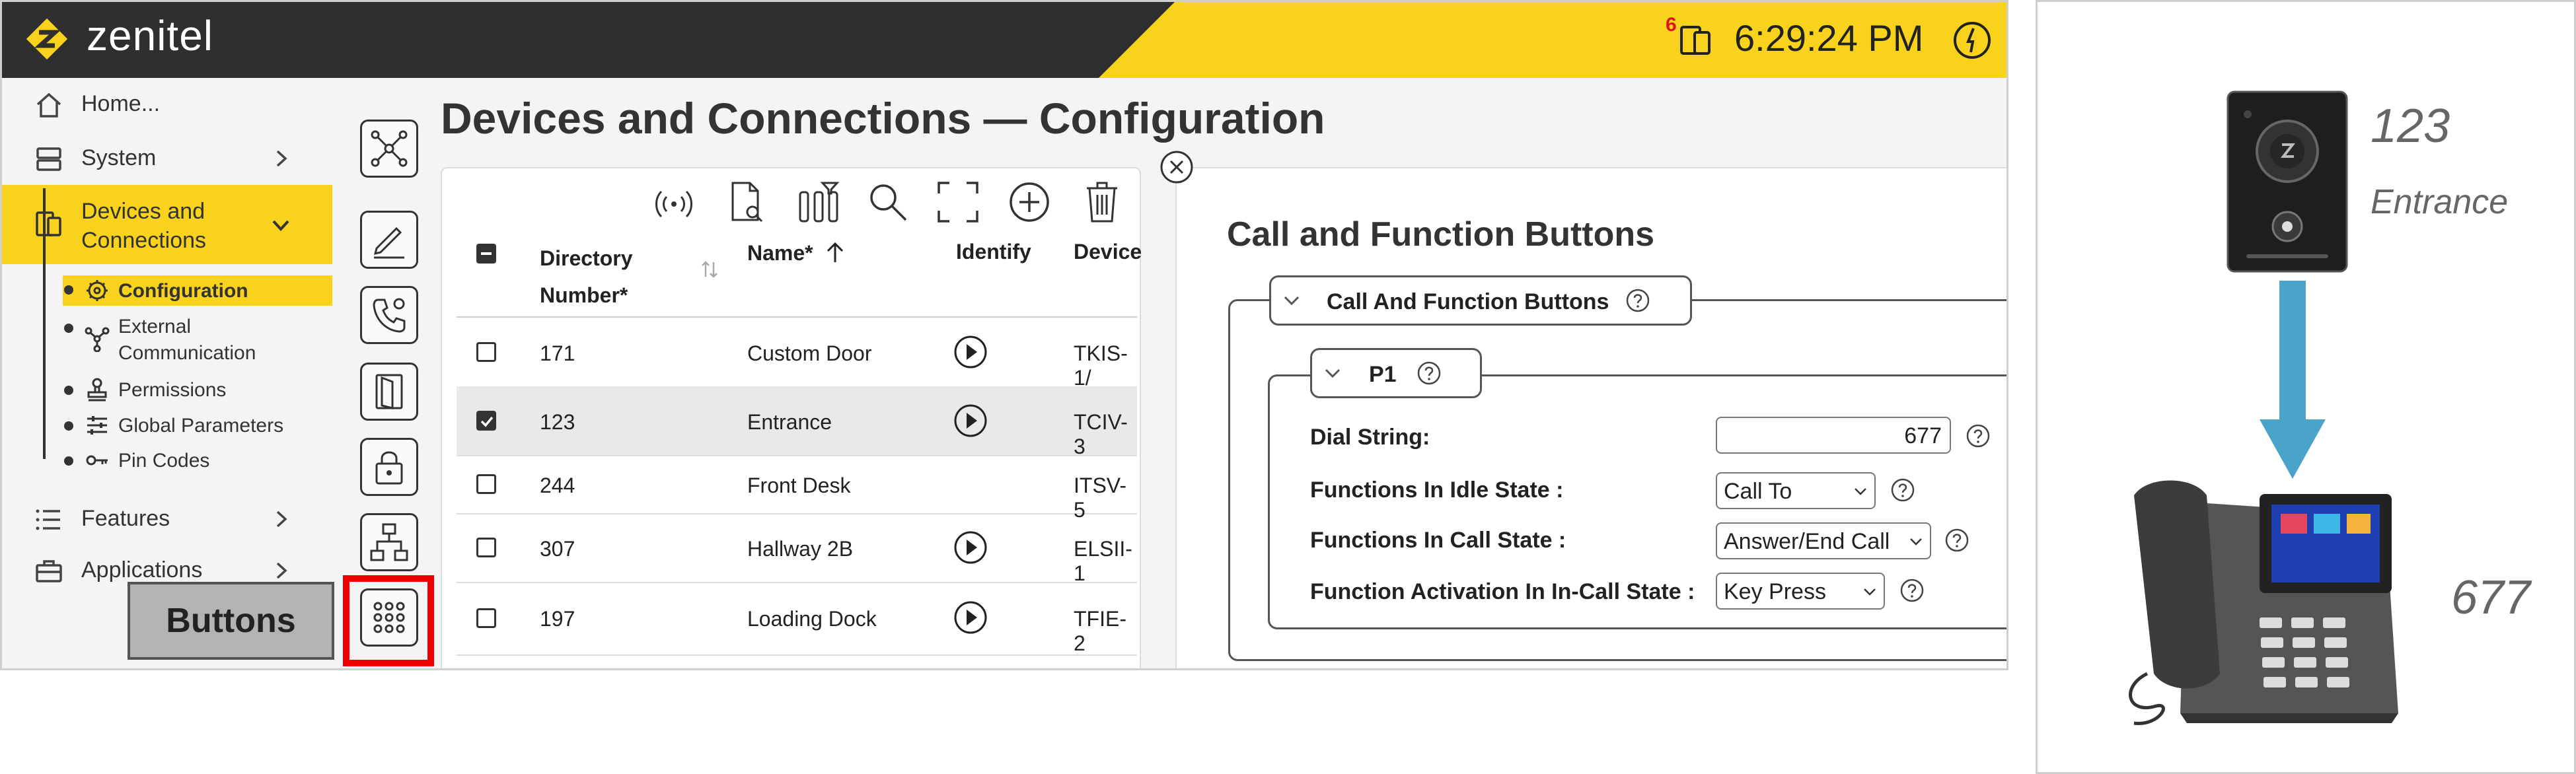  I want to click on sidebar-subitem-global-parameters: Global Parameters, so click(167, 426).